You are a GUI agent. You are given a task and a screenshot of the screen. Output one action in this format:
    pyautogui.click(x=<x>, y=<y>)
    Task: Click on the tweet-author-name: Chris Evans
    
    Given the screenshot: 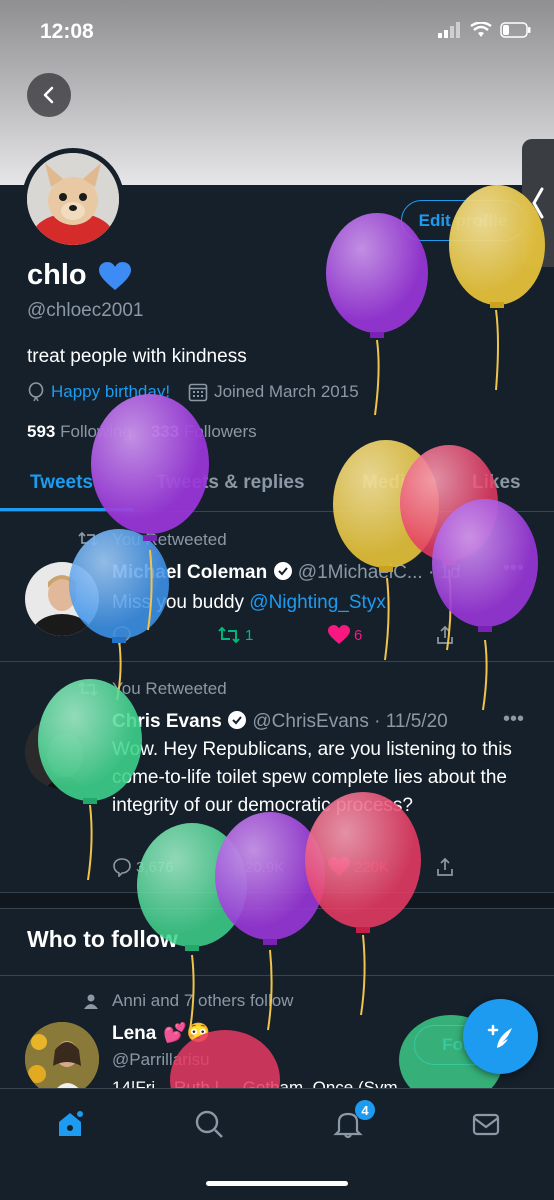 What is the action you would take?
    pyautogui.click(x=167, y=721)
    